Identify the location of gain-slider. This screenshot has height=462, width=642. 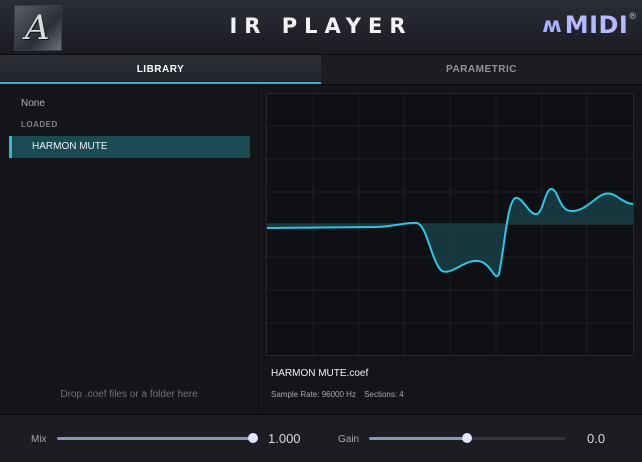
(467, 438).